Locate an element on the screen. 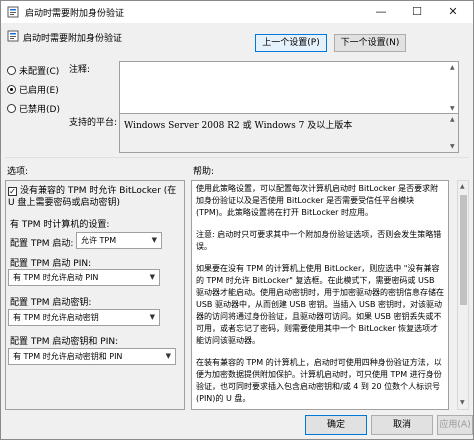  tpm-startup-label: 配置 TPM 启动: is located at coordinates (42, 244).